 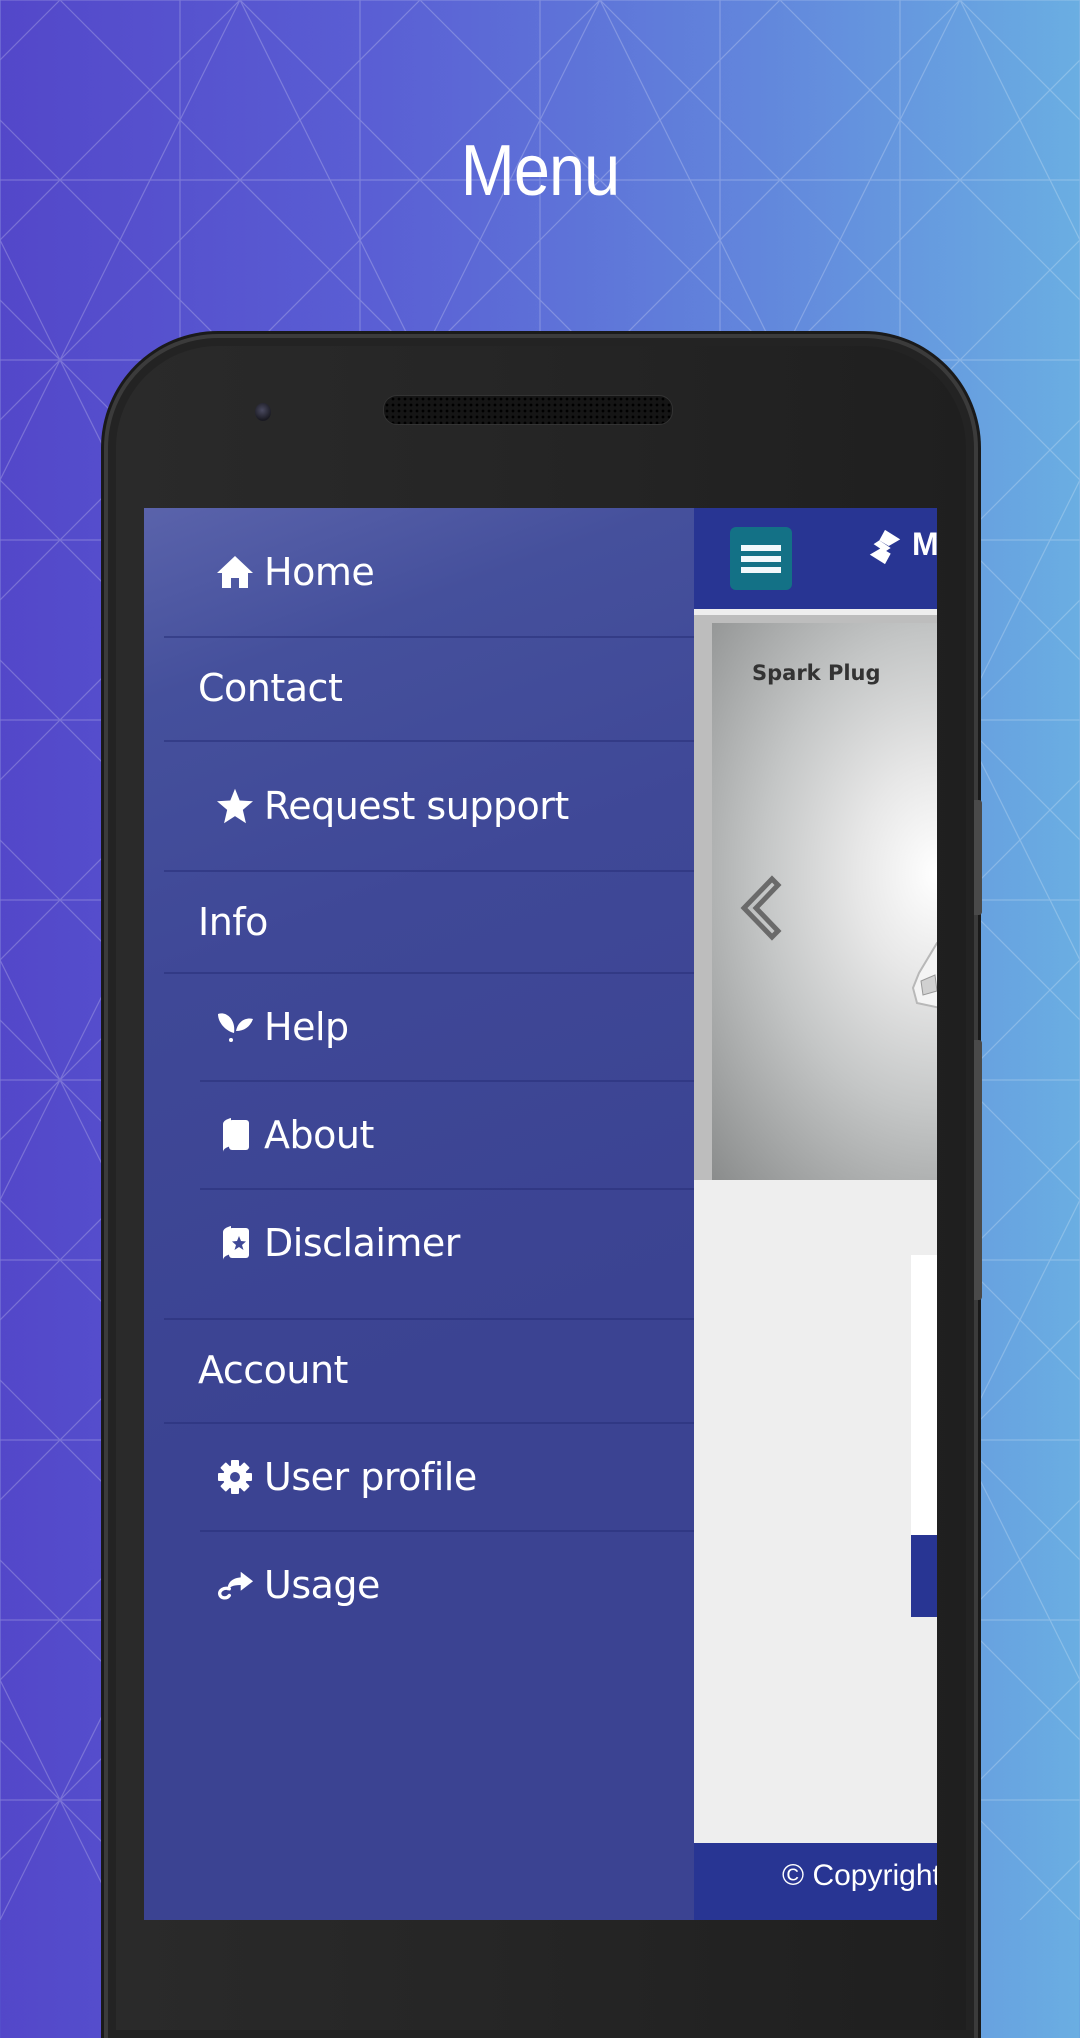 I want to click on menu-section-account: Account, so click(x=419, y=1370).